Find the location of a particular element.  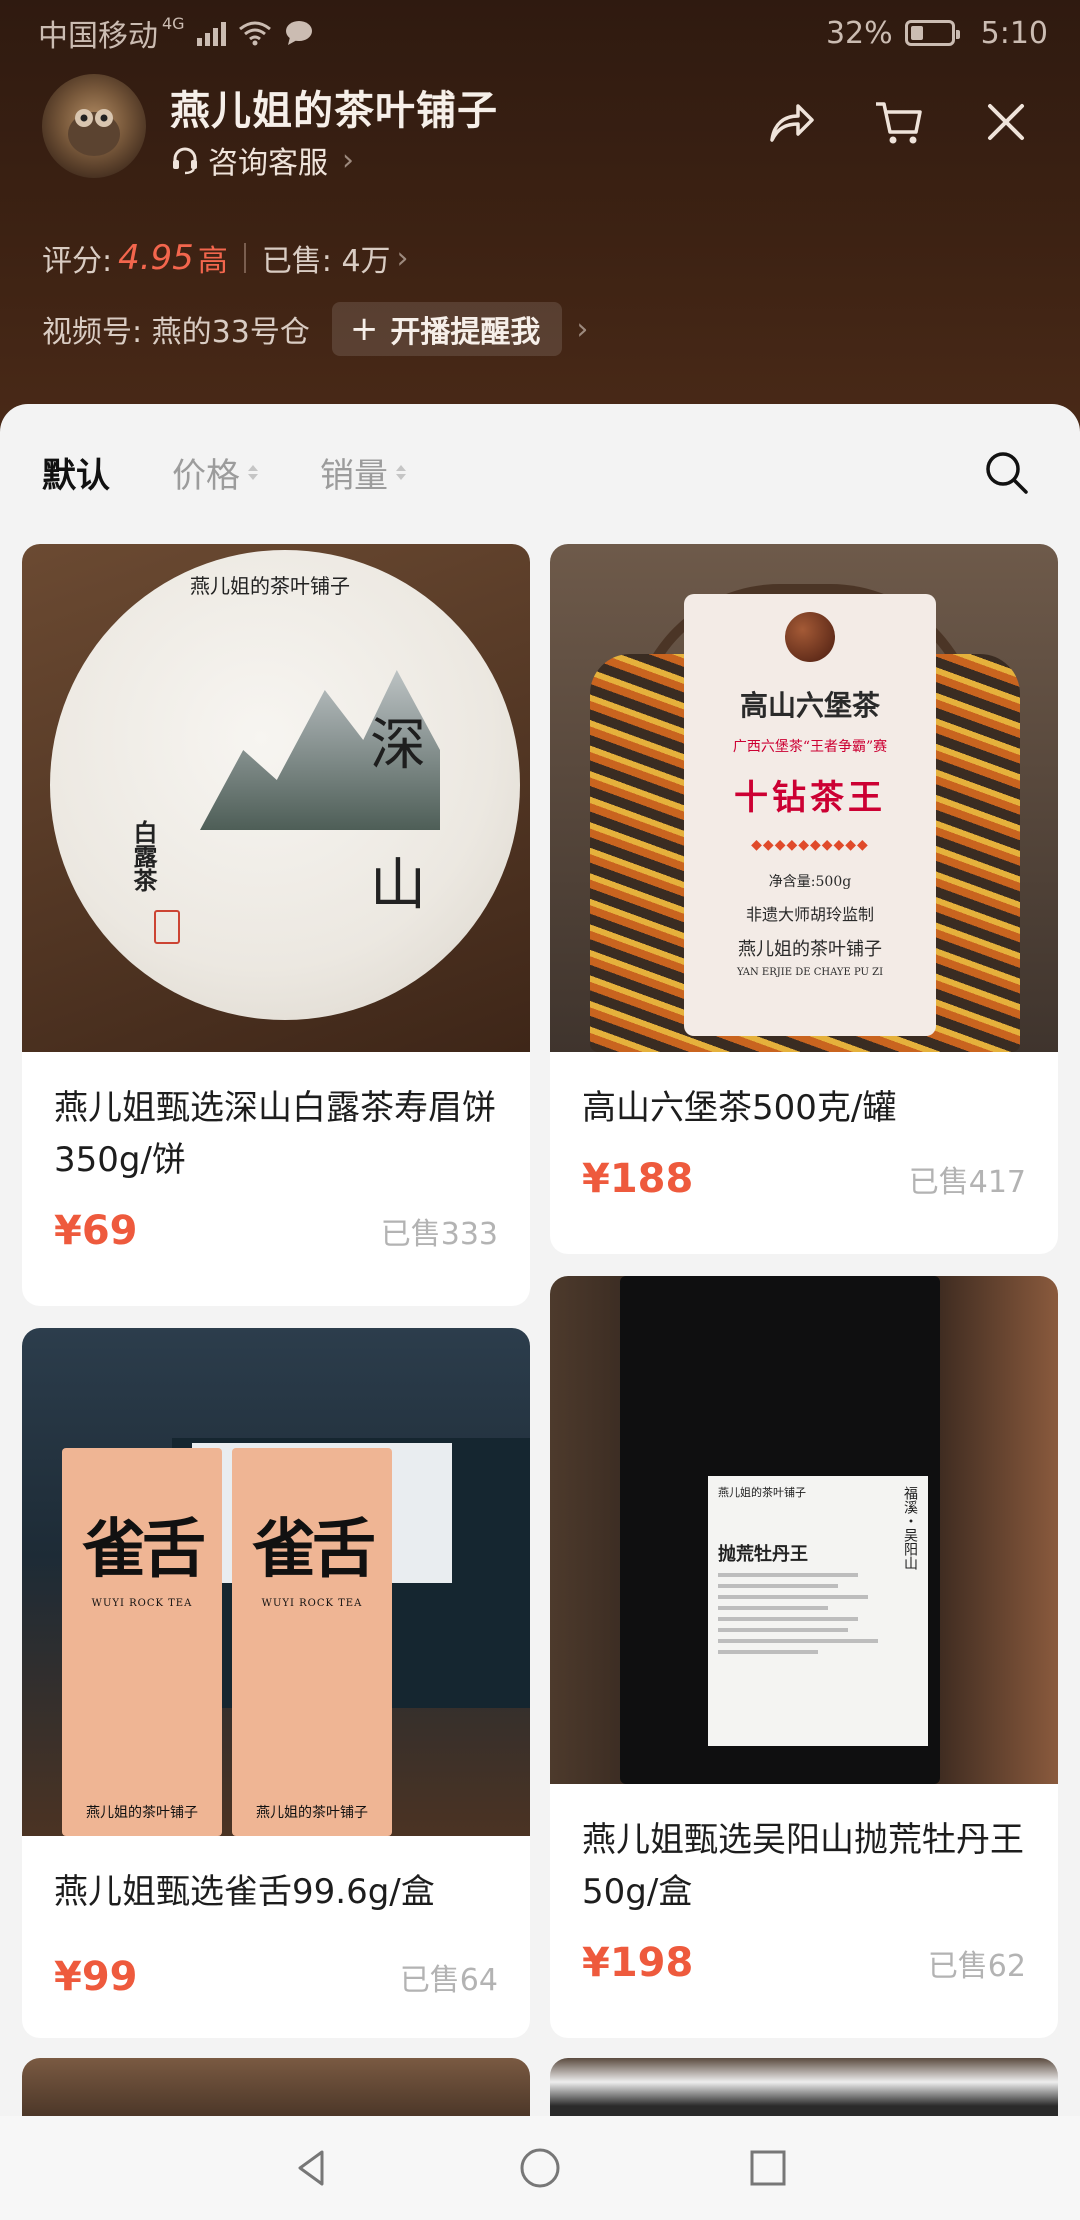

tin-title: 抛荒牡丹王 is located at coordinates (763, 1554).